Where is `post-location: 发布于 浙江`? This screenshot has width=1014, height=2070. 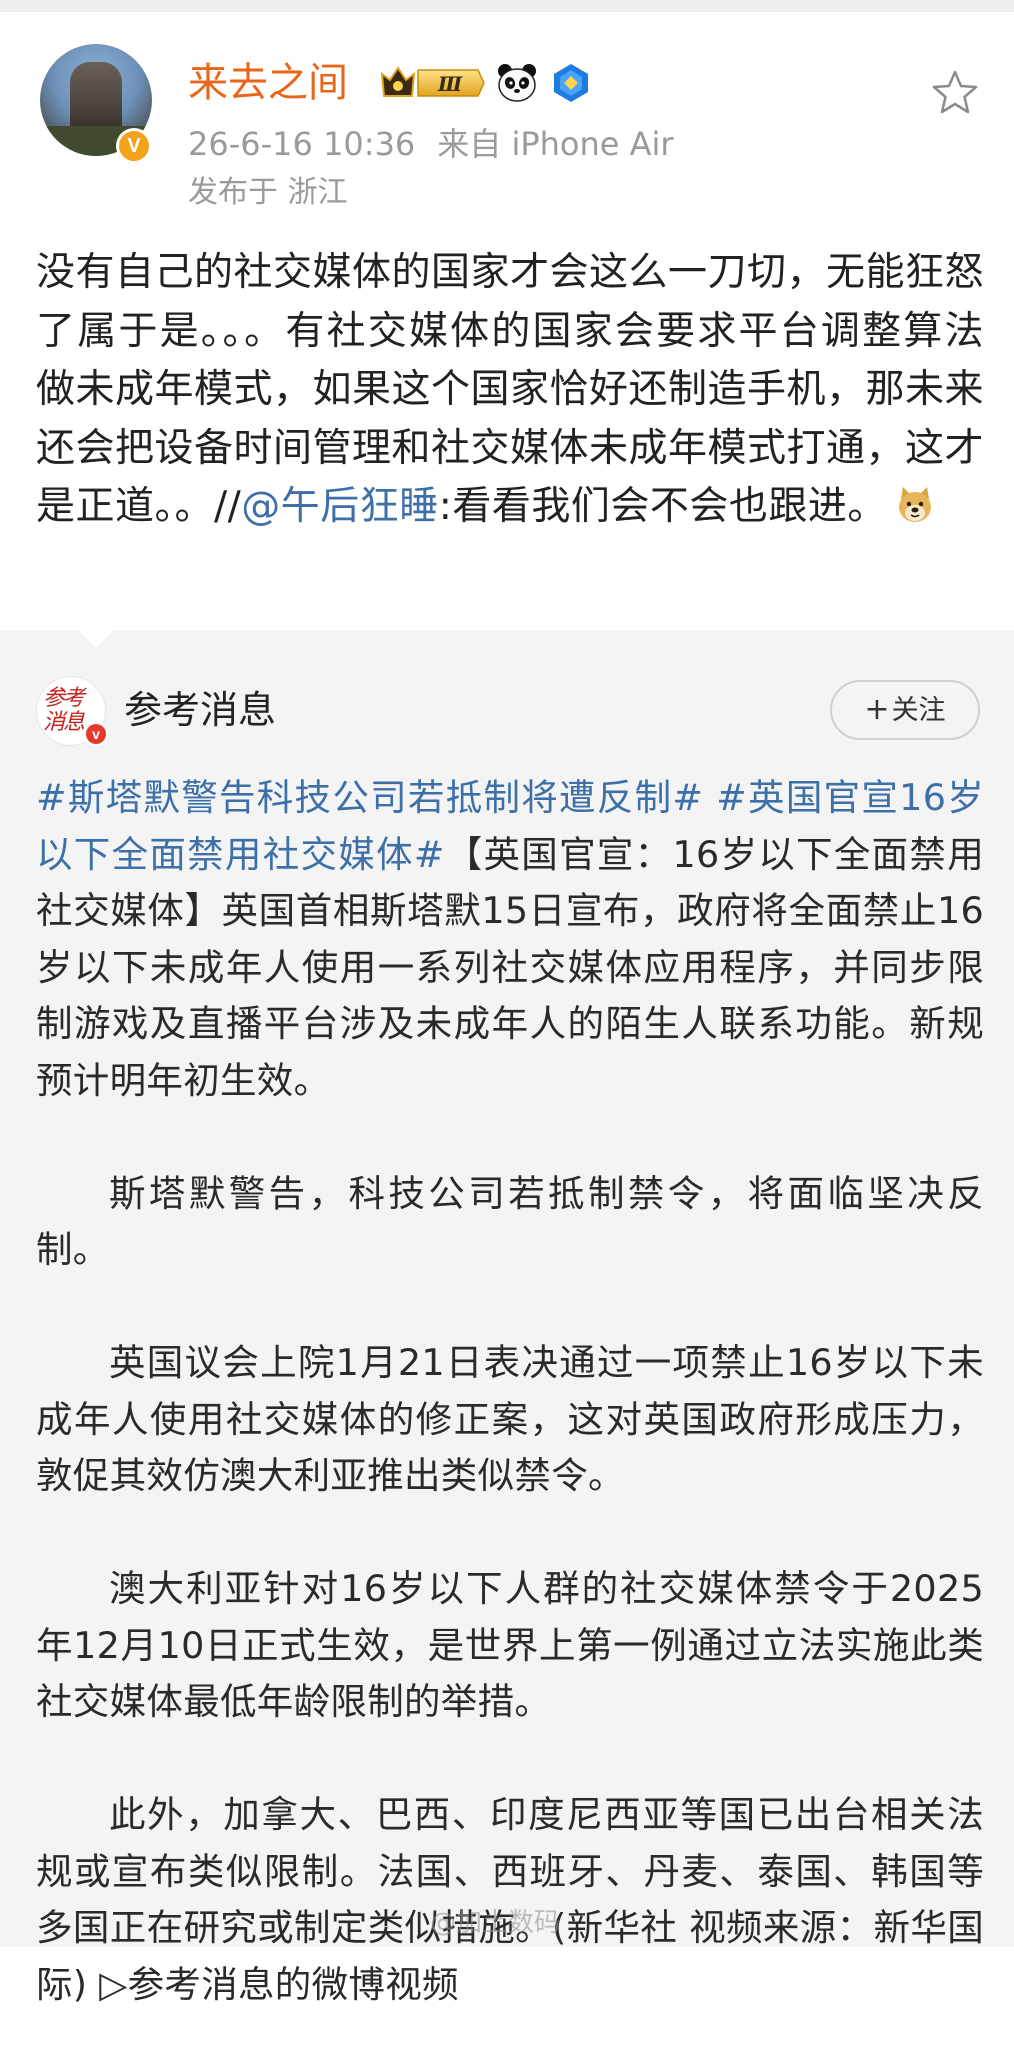 post-location: 发布于 浙江 is located at coordinates (268, 192).